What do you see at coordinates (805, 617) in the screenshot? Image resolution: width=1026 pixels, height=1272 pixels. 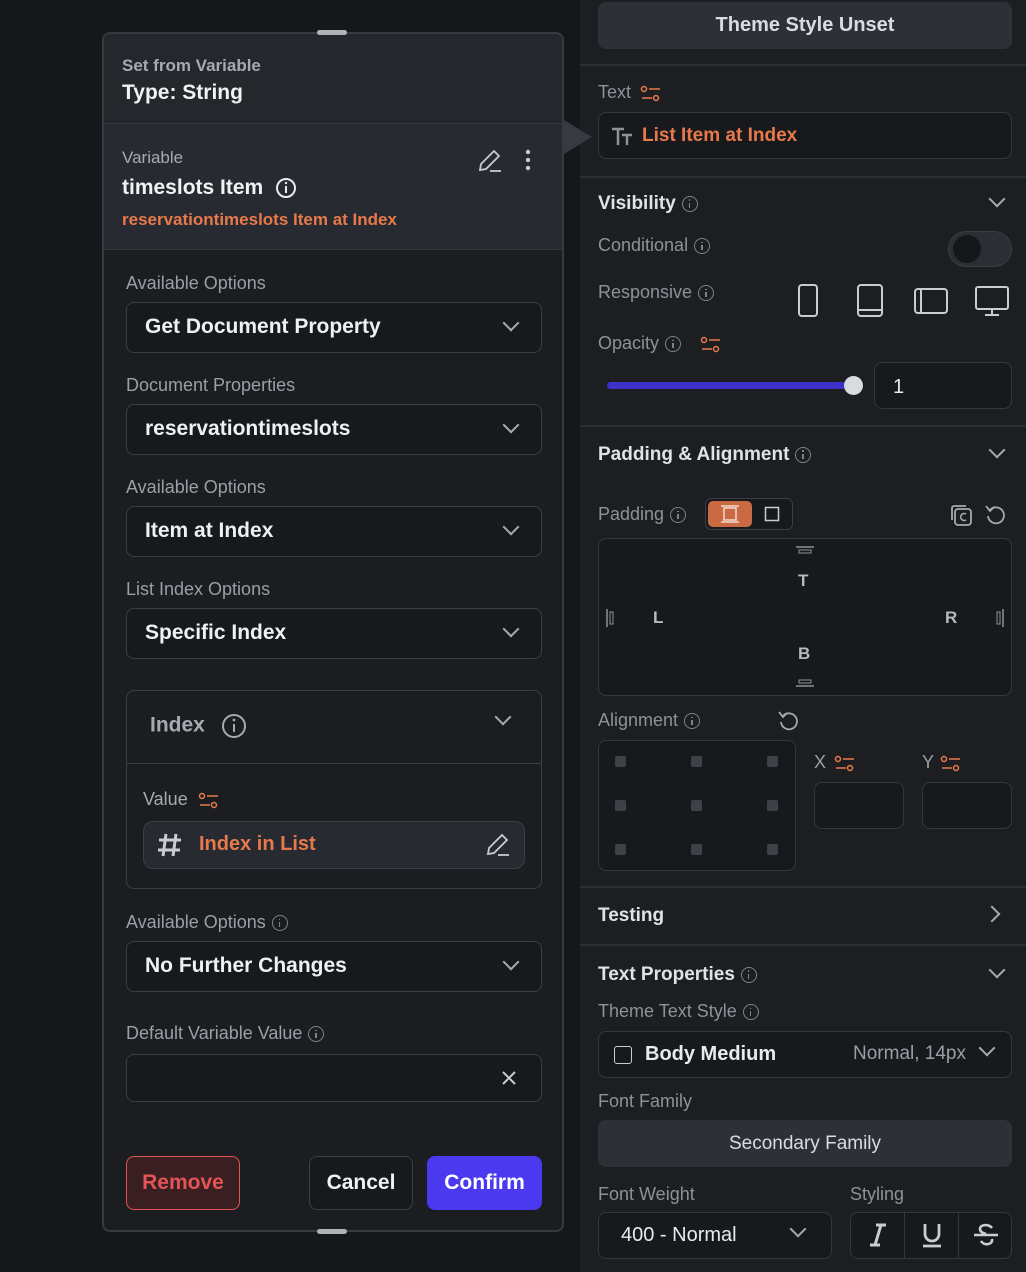 I see `padding-editor: T L R B` at bounding box center [805, 617].